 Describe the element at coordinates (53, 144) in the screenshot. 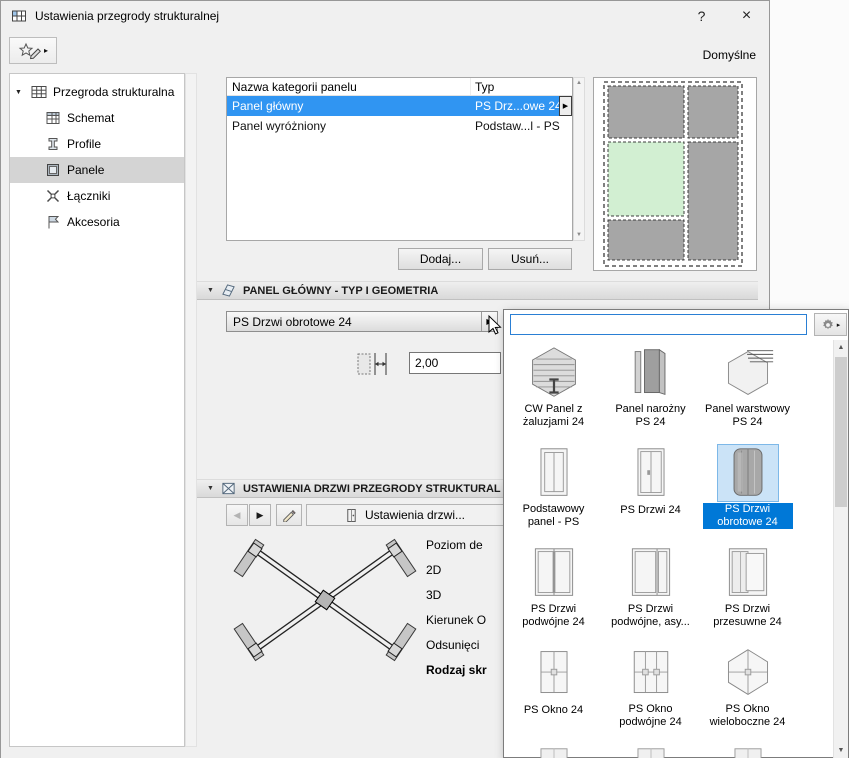

I see `profile-icon` at that location.